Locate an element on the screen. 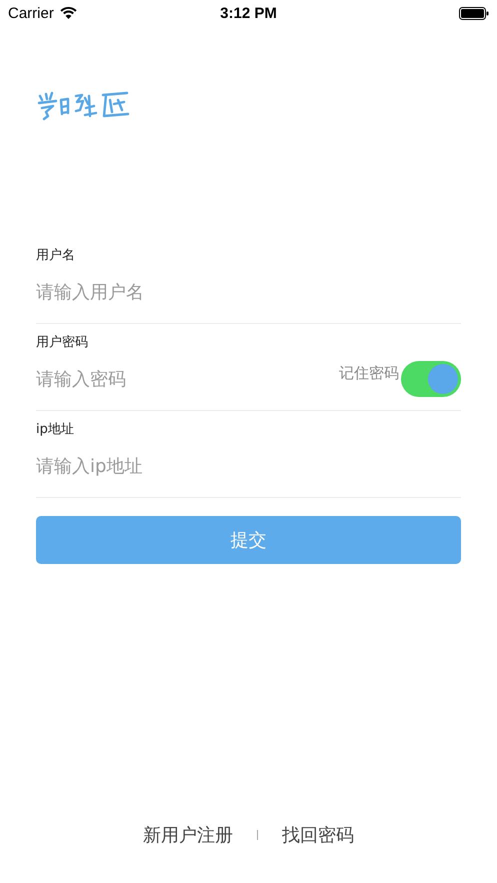 Image resolution: width=497 pixels, height=883 pixels. status-time: 3:12 PM is located at coordinates (248, 13).